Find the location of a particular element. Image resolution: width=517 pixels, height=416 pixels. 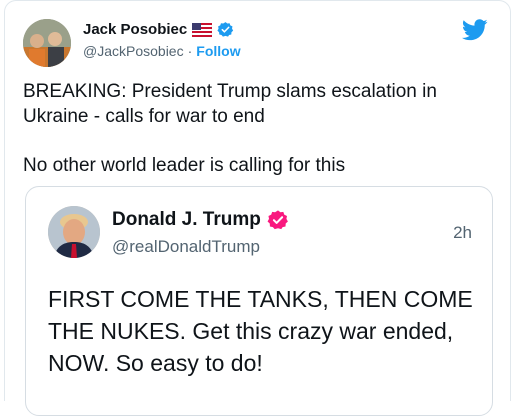

quoted-timestamp: 2h is located at coordinates (462, 233).